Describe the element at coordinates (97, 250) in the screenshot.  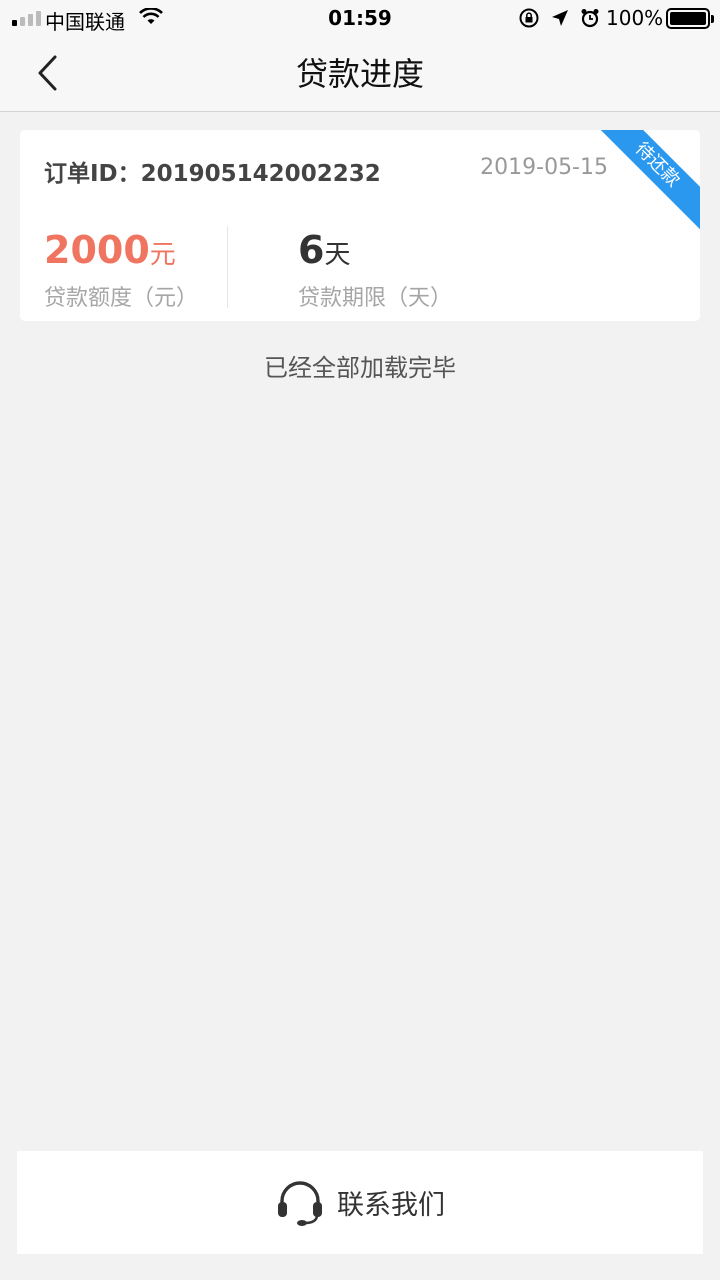
I see `loan-amount-value: 2000` at that location.